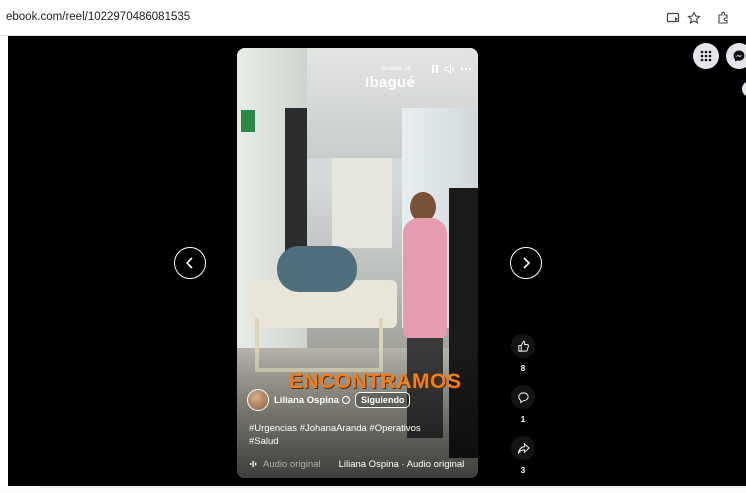  I want to click on share-count: 3, so click(523, 470).